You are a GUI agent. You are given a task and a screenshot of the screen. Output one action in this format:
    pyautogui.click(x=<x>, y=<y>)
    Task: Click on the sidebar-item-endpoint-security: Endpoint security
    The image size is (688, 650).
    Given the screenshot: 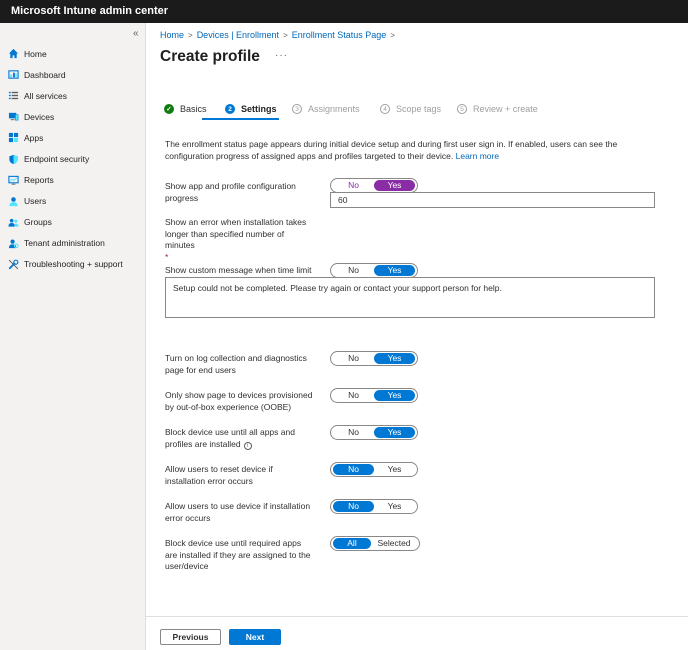 What is the action you would take?
    pyautogui.click(x=73, y=158)
    